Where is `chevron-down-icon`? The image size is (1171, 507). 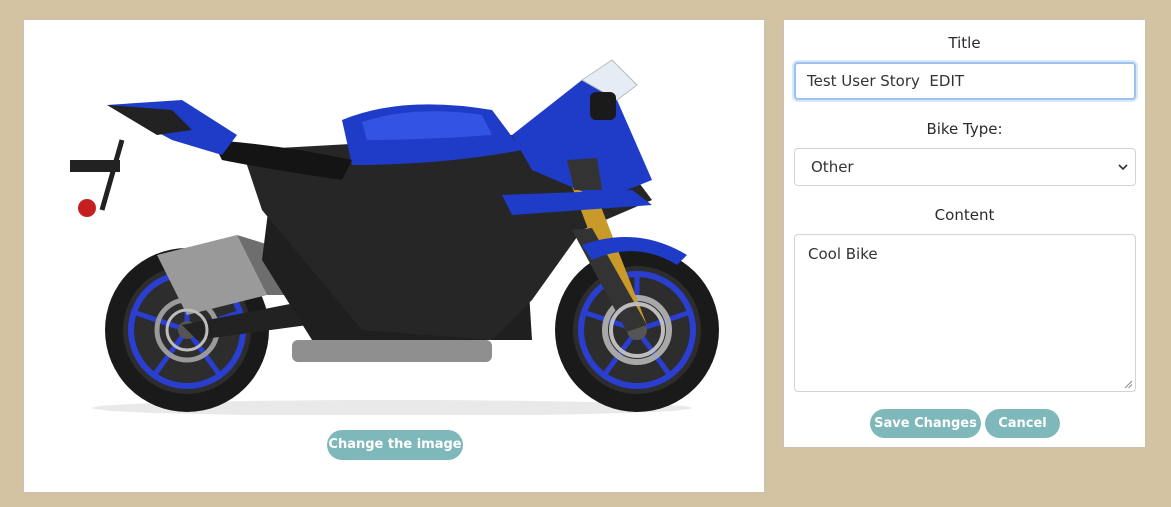
chevron-down-icon is located at coordinates (1123, 167).